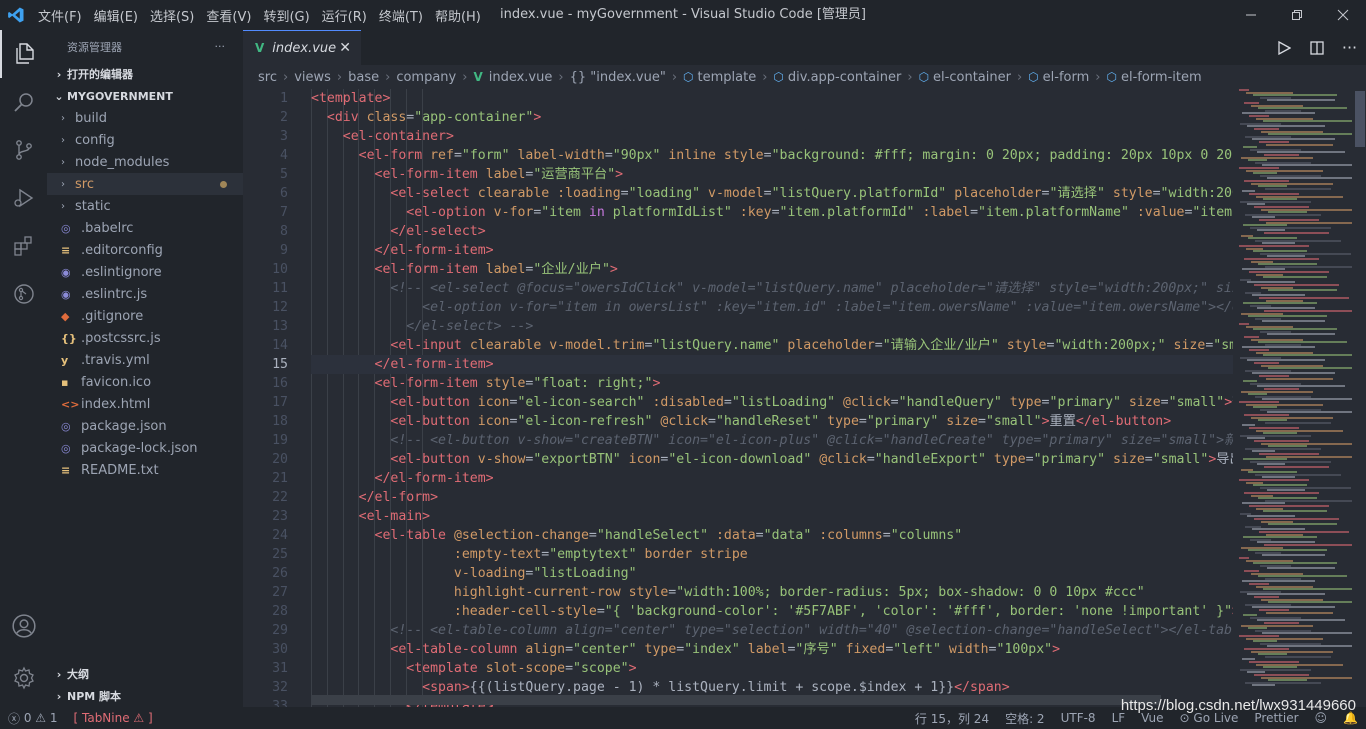 This screenshot has height=729, width=1366. Describe the element at coordinates (145, 404) in the screenshot. I see `file-item: <> index.html` at that location.